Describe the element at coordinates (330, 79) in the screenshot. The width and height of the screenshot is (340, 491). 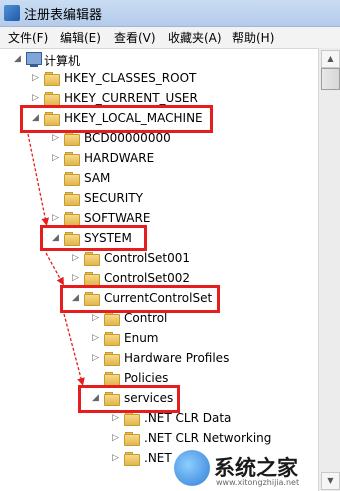
I see `scroll-thumb` at that location.